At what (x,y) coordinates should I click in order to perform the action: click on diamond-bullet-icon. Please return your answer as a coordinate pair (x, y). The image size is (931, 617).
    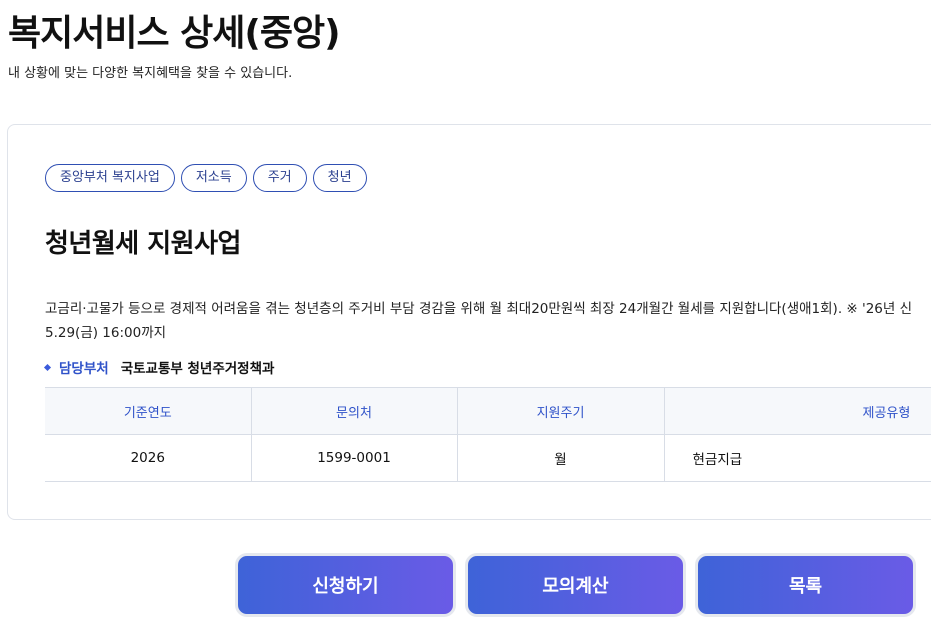
    Looking at the image, I should click on (47, 367).